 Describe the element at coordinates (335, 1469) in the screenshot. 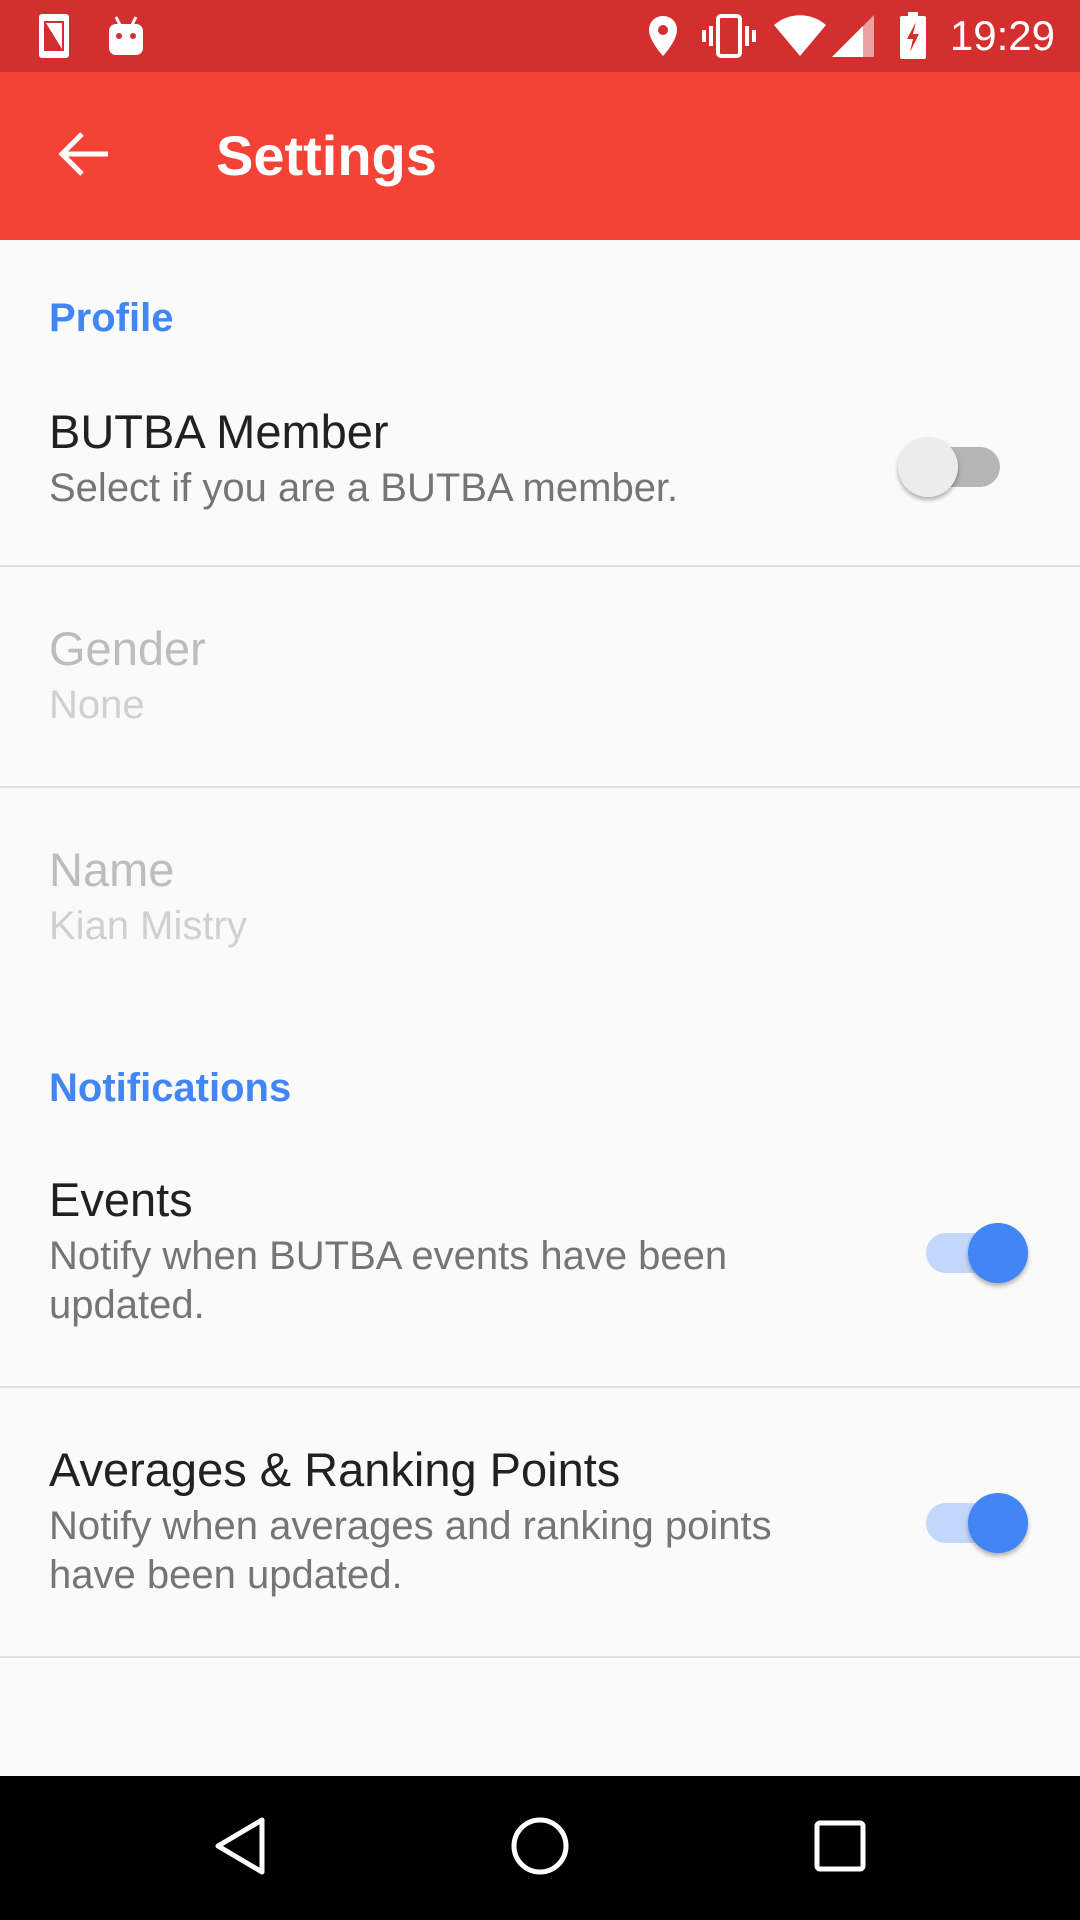

I see `pref-title: Averages & Ranking Points` at that location.